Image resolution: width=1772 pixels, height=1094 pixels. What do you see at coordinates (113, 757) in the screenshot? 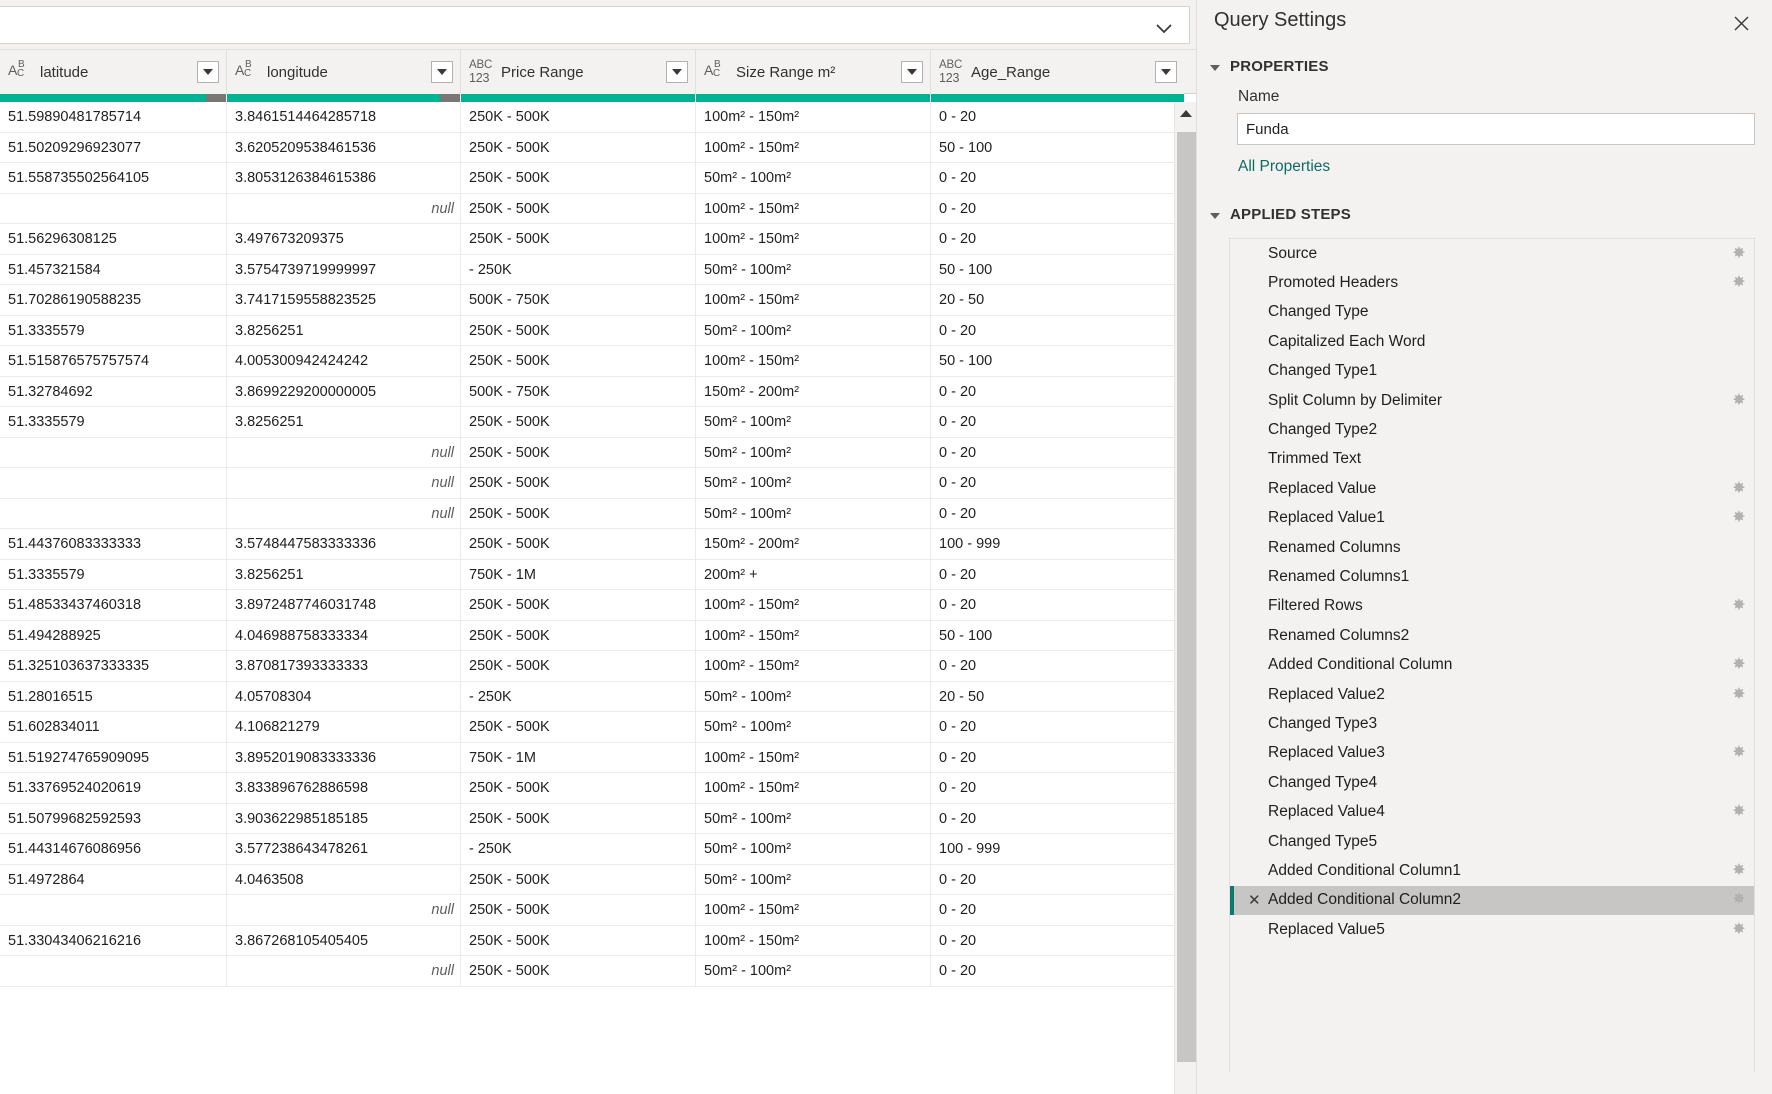
I see `table-cell: 51.519274765909095` at bounding box center [113, 757].